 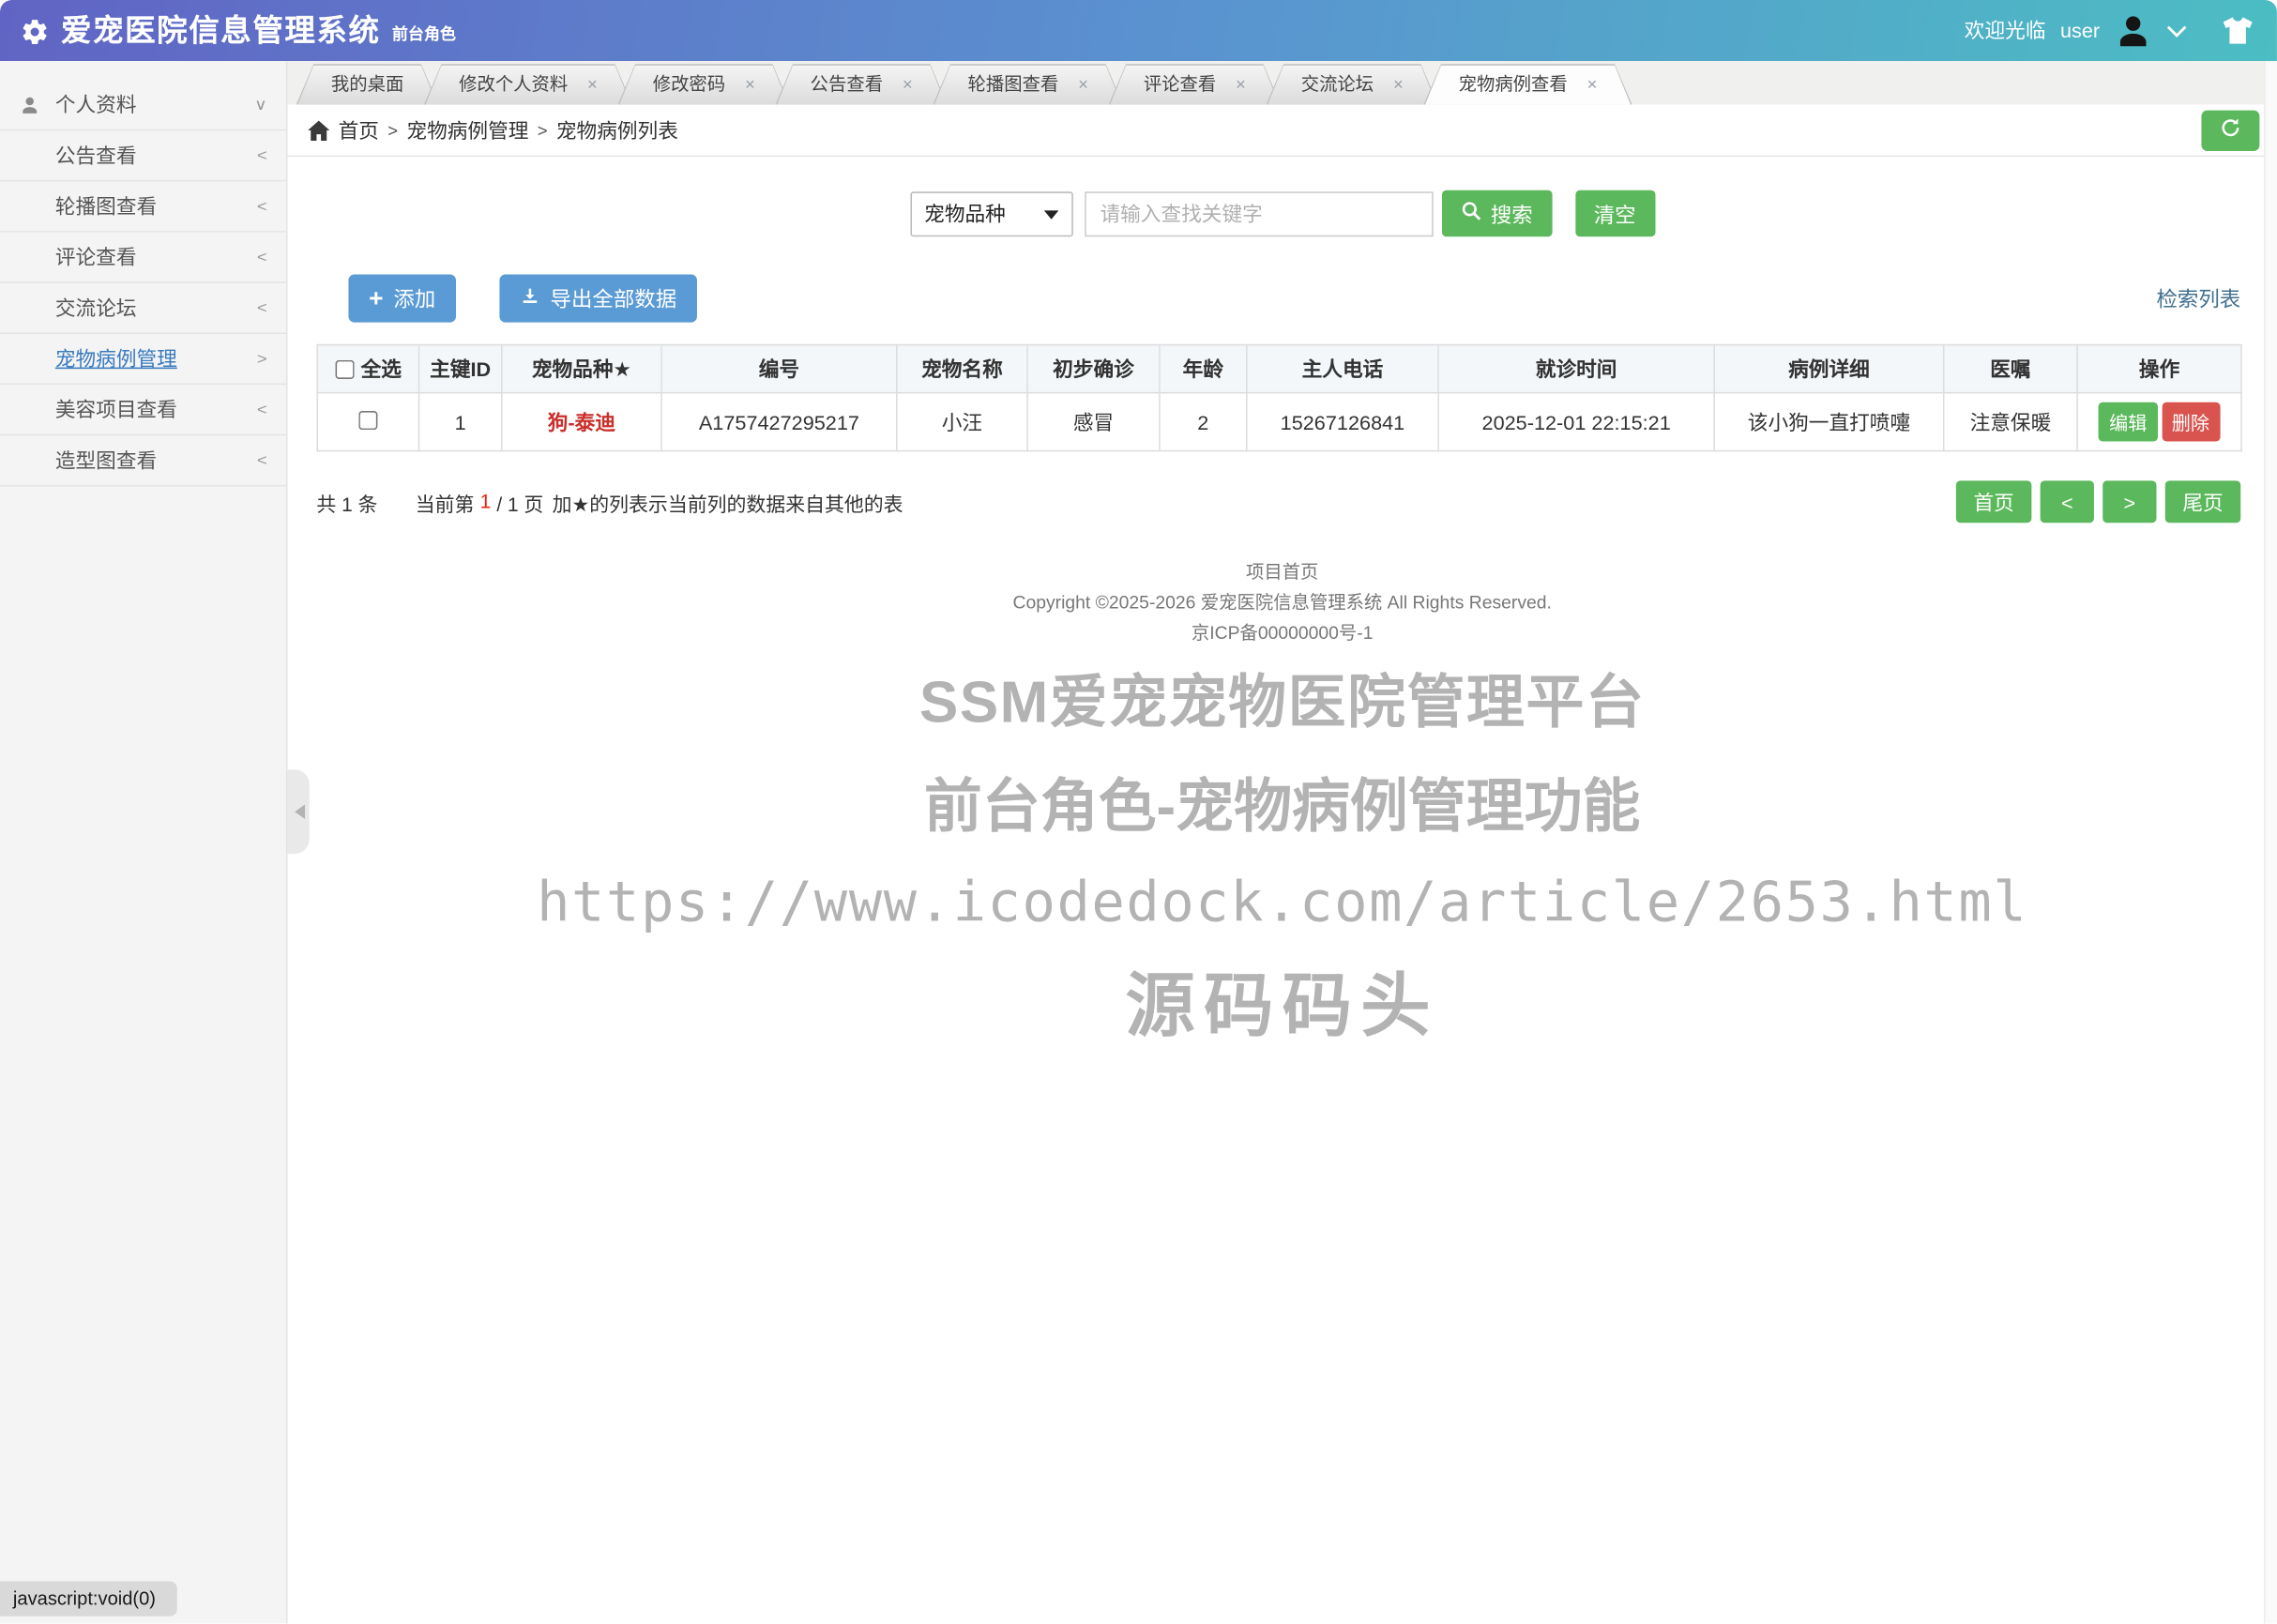 I want to click on select-all-checkbox, so click(x=344, y=369).